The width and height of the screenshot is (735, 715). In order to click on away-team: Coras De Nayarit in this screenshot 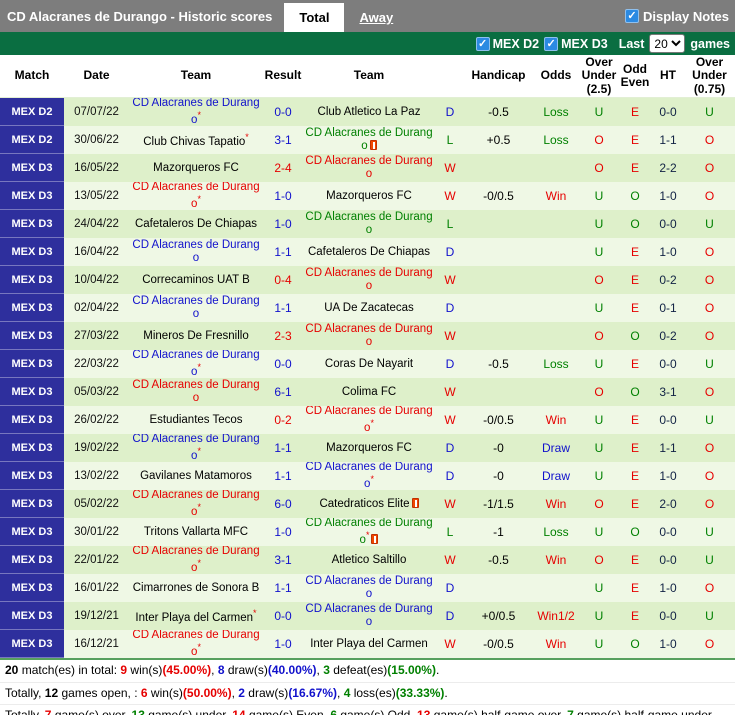, I will do `click(369, 363)`.